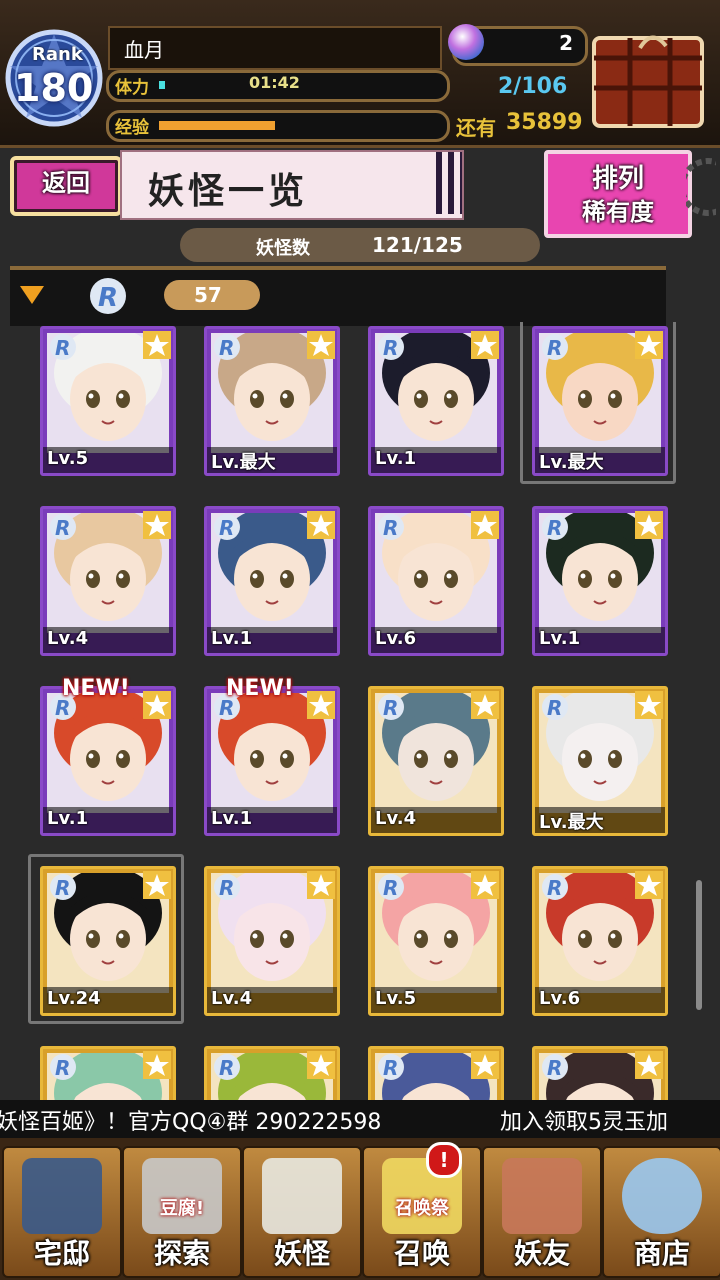  I want to click on rank-value: 180, so click(54, 88).